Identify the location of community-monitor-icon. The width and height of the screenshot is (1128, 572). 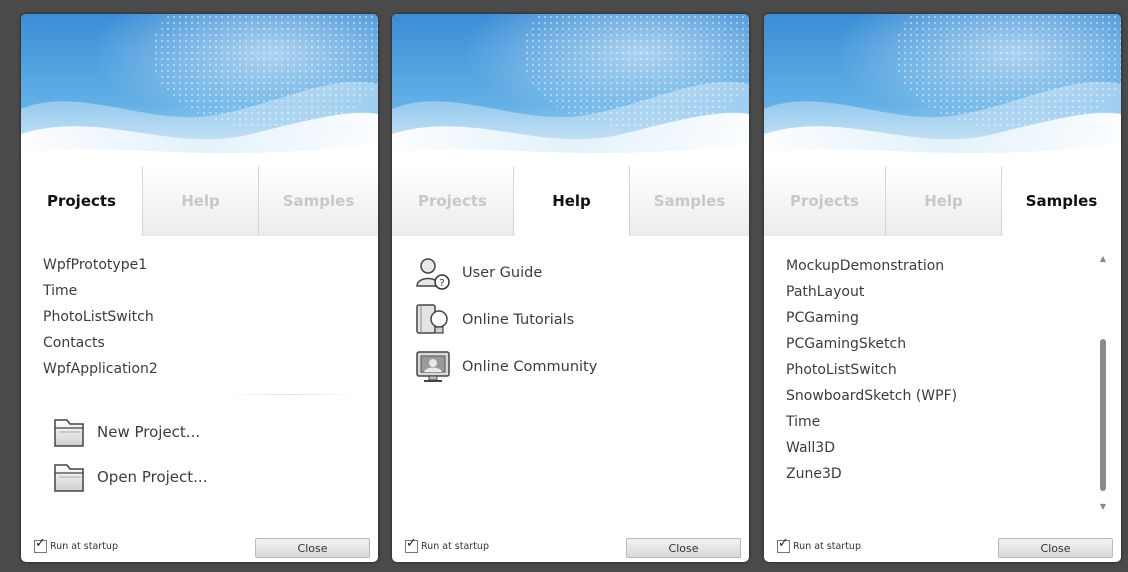
(433, 366).